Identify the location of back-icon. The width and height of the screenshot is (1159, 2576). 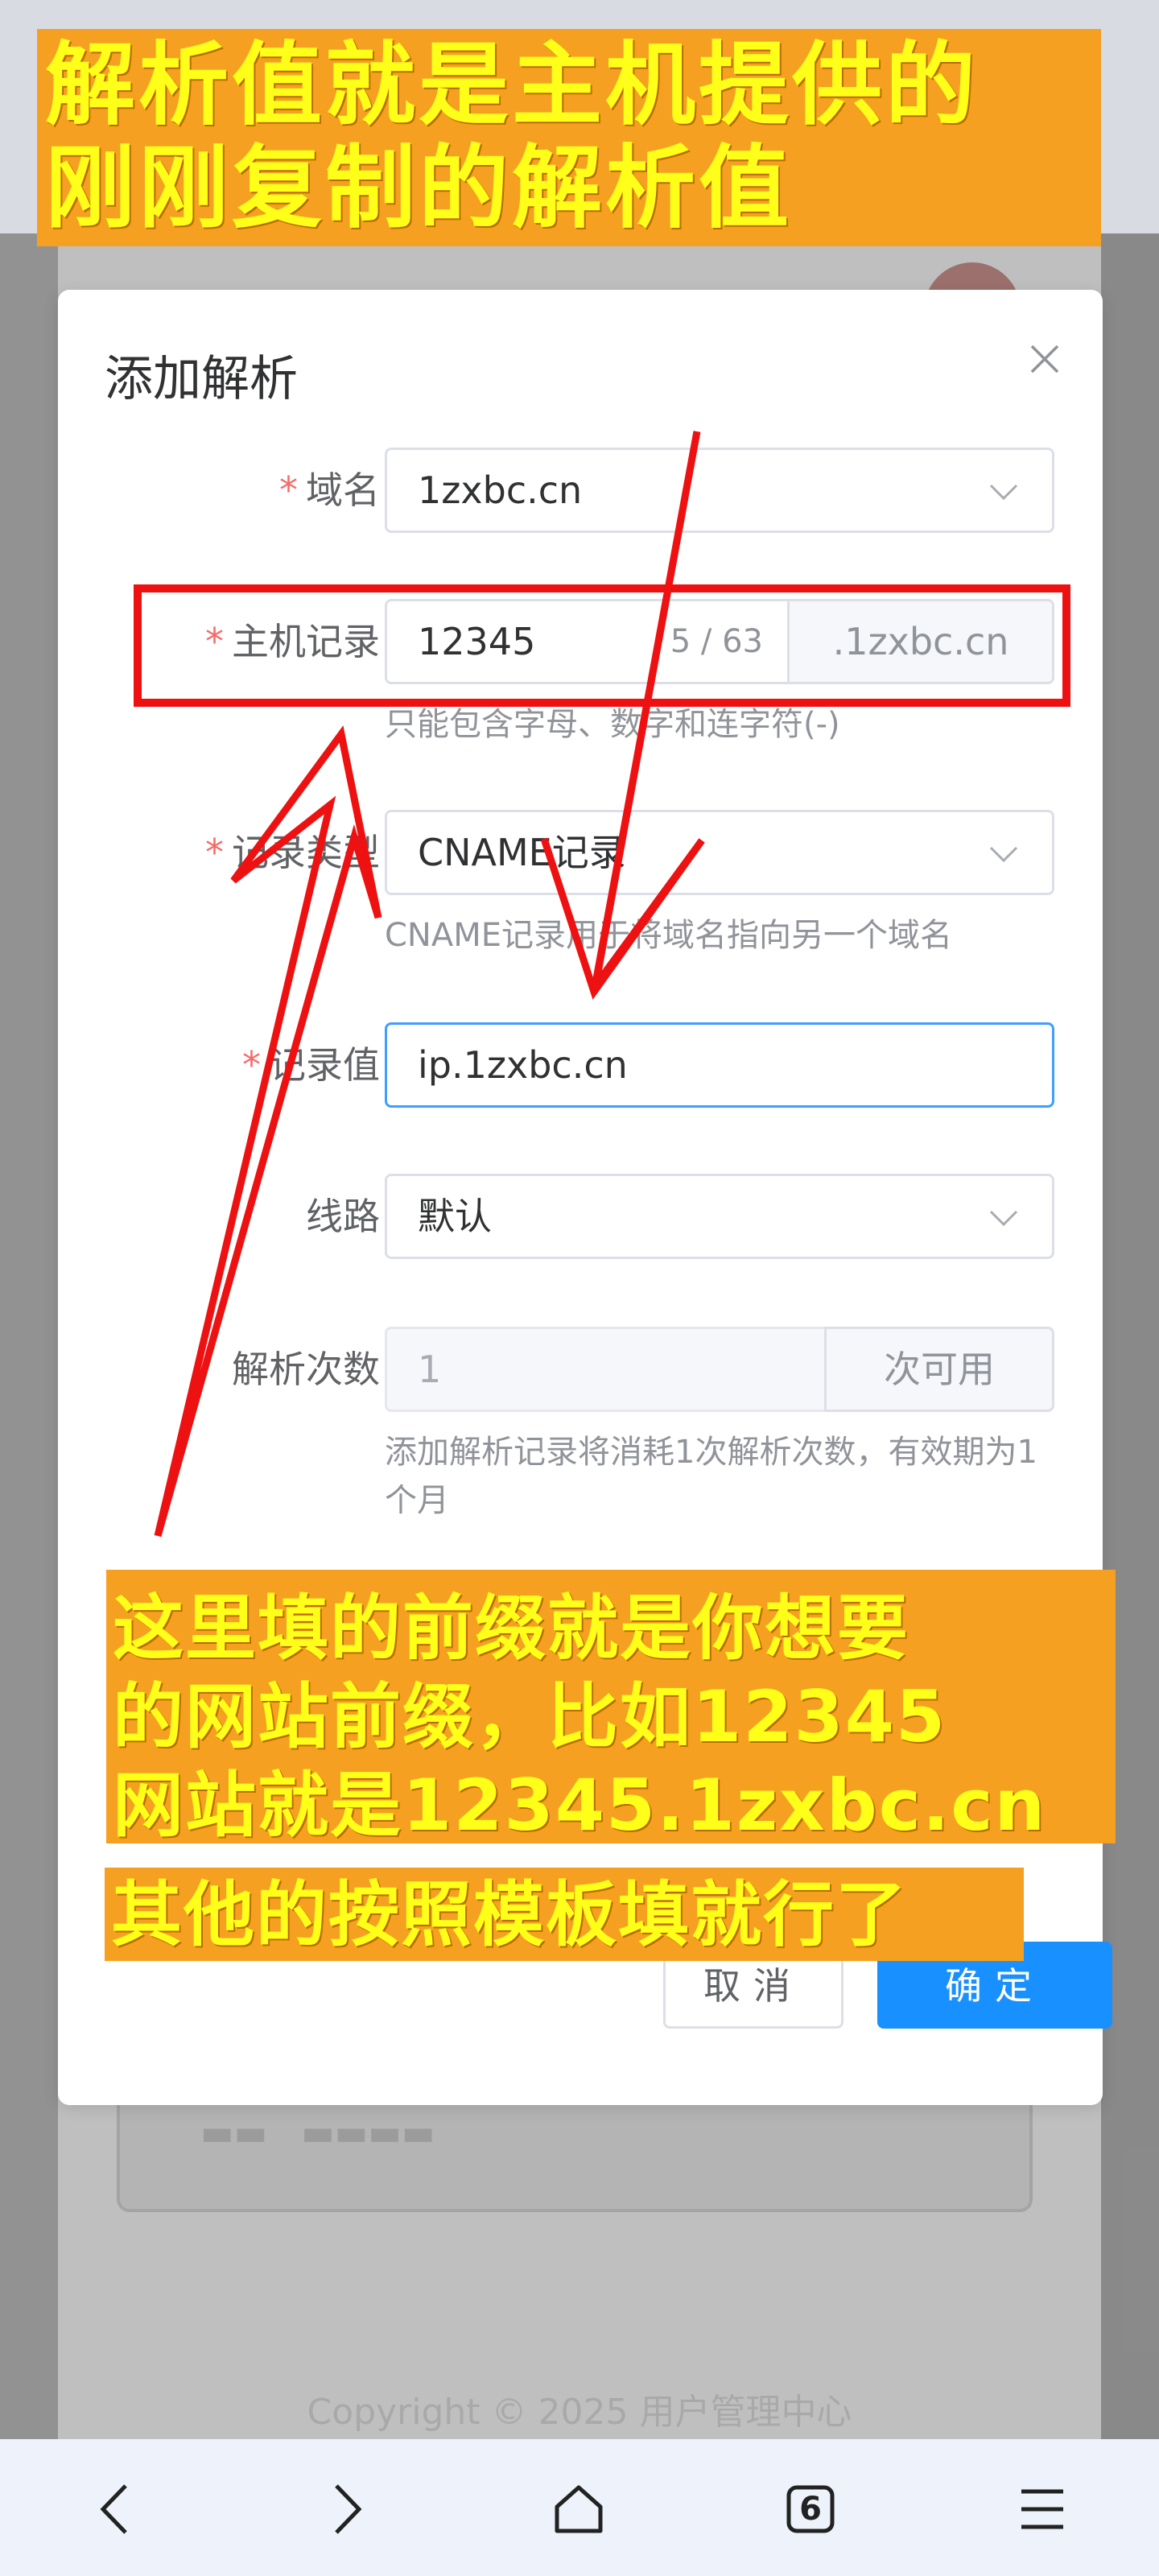
(115, 2509).